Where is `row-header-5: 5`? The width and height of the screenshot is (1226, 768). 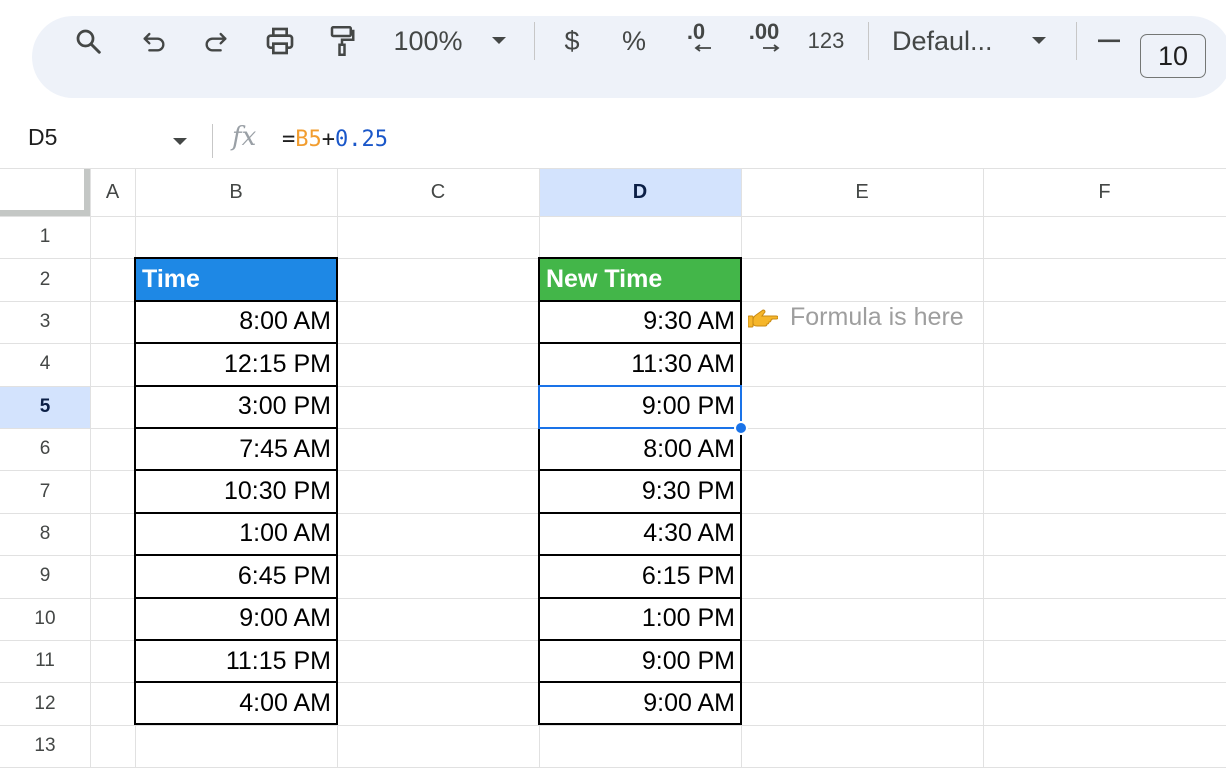 row-header-5: 5 is located at coordinates (45, 406).